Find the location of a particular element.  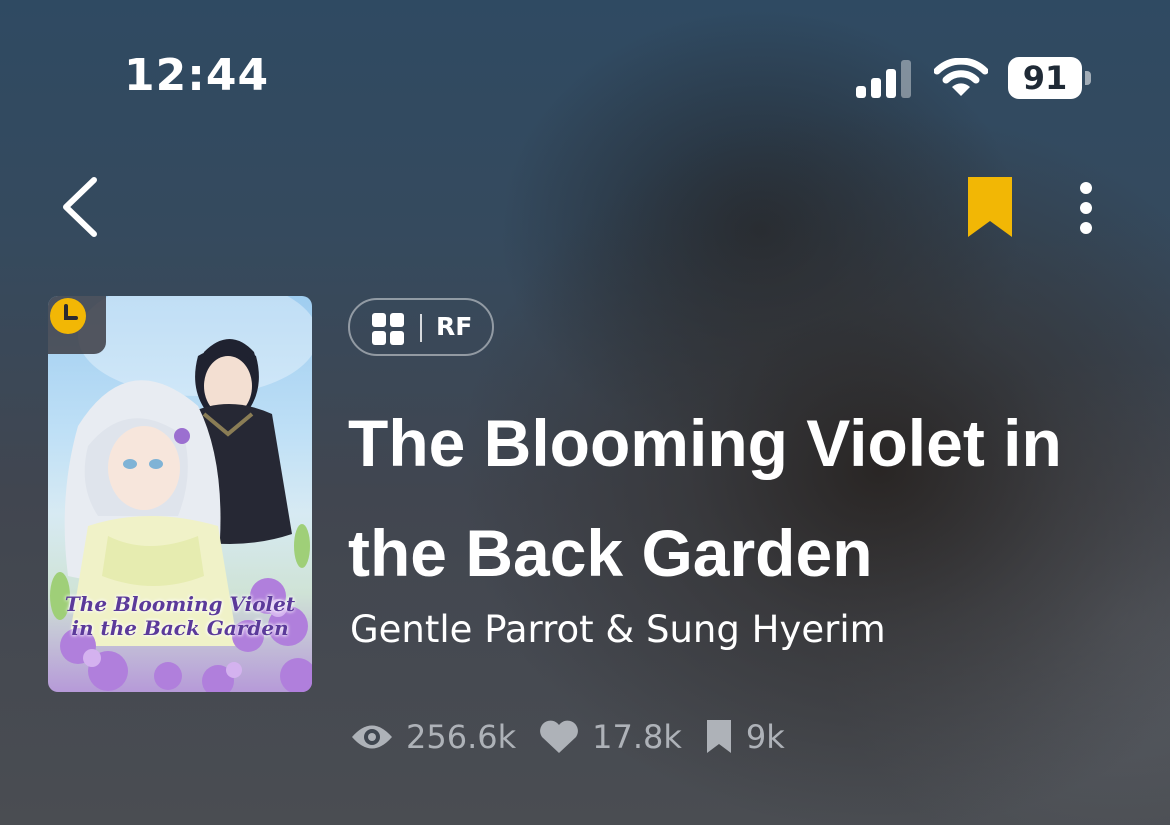

more-vertical-icon is located at coordinates (1086, 208).